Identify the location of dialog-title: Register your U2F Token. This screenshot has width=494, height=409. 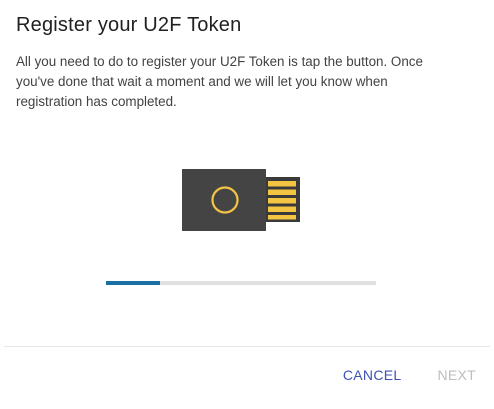
(129, 25).